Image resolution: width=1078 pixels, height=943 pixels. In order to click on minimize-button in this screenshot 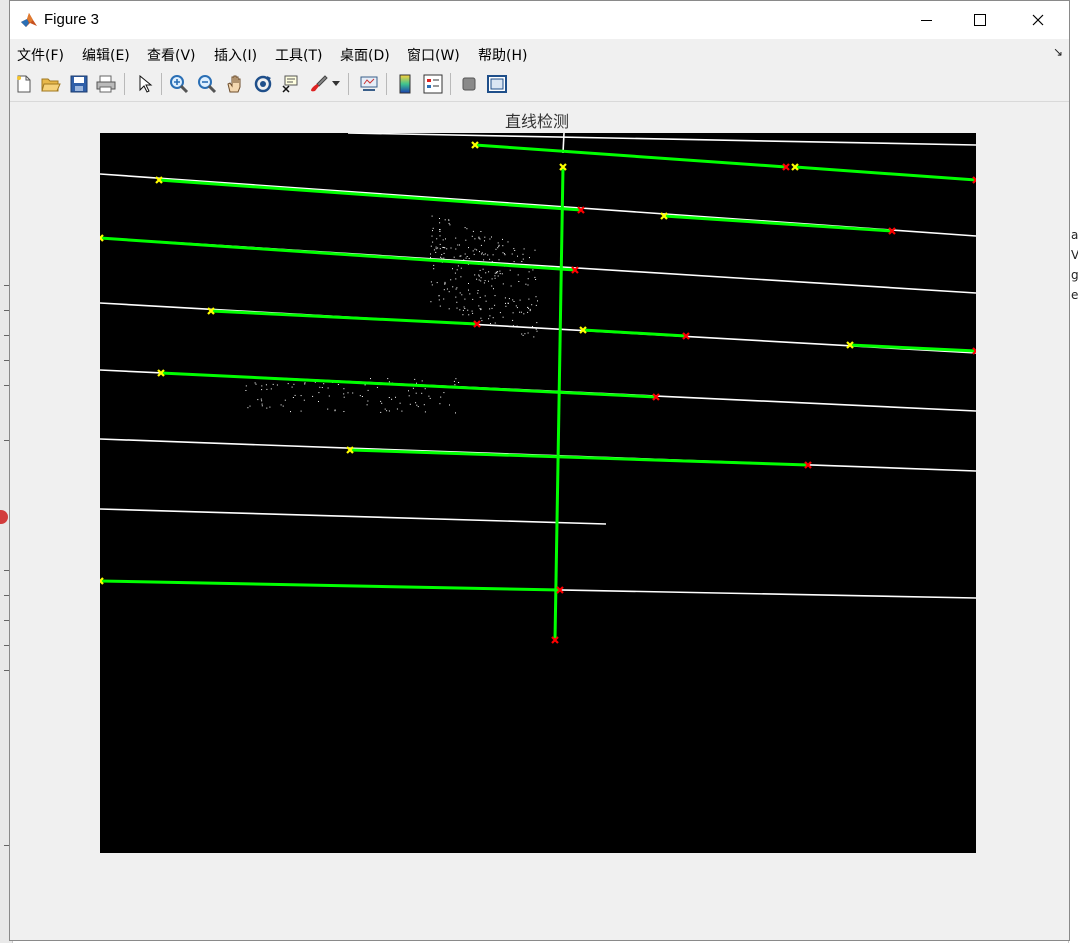, I will do `click(926, 20)`.